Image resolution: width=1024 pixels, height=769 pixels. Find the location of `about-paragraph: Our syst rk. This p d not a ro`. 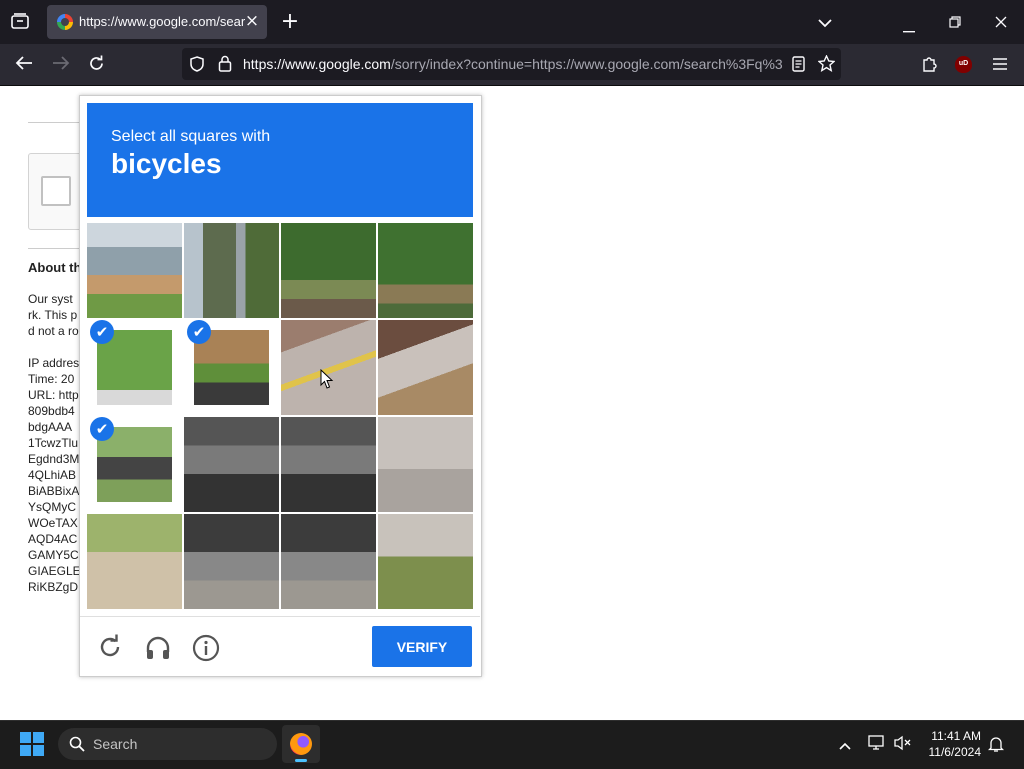

about-paragraph: Our syst rk. This p d not a ro is located at coordinates (53, 315).